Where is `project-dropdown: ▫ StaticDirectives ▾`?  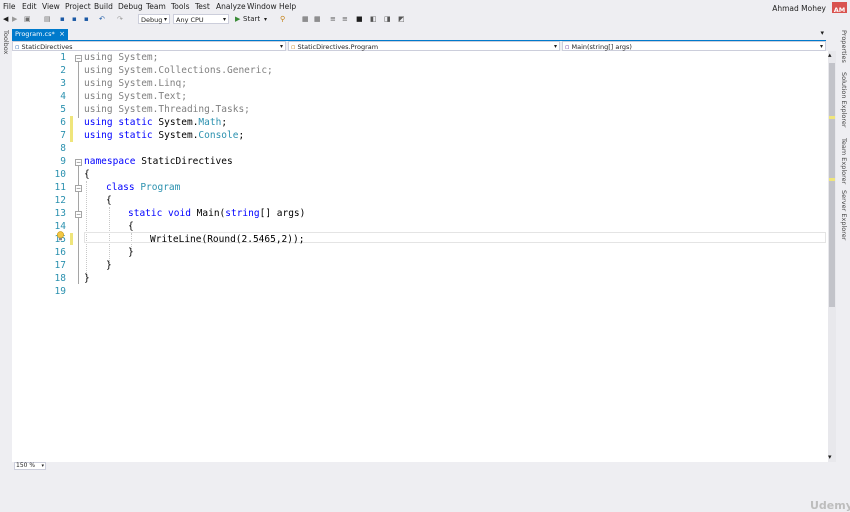 project-dropdown: ▫ StaticDirectives ▾ is located at coordinates (149, 46).